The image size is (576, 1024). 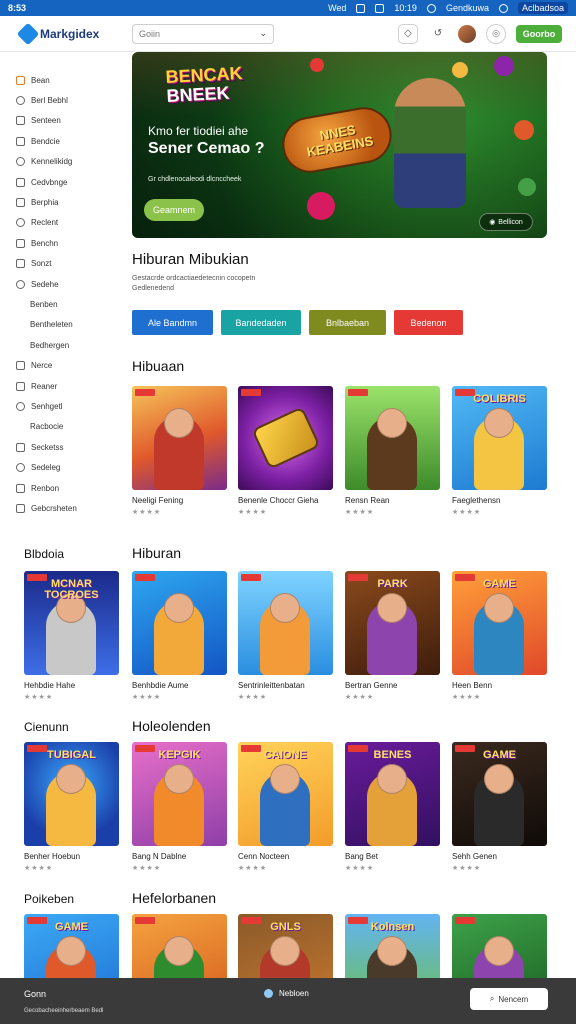 I want to click on sidebar-item: Nerce, so click(x=55, y=365).